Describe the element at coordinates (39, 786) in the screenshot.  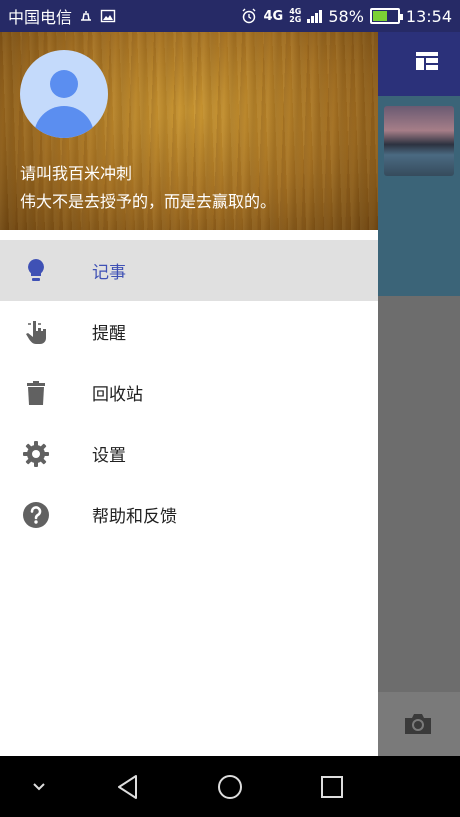
I see `chevron-down-icon` at that location.